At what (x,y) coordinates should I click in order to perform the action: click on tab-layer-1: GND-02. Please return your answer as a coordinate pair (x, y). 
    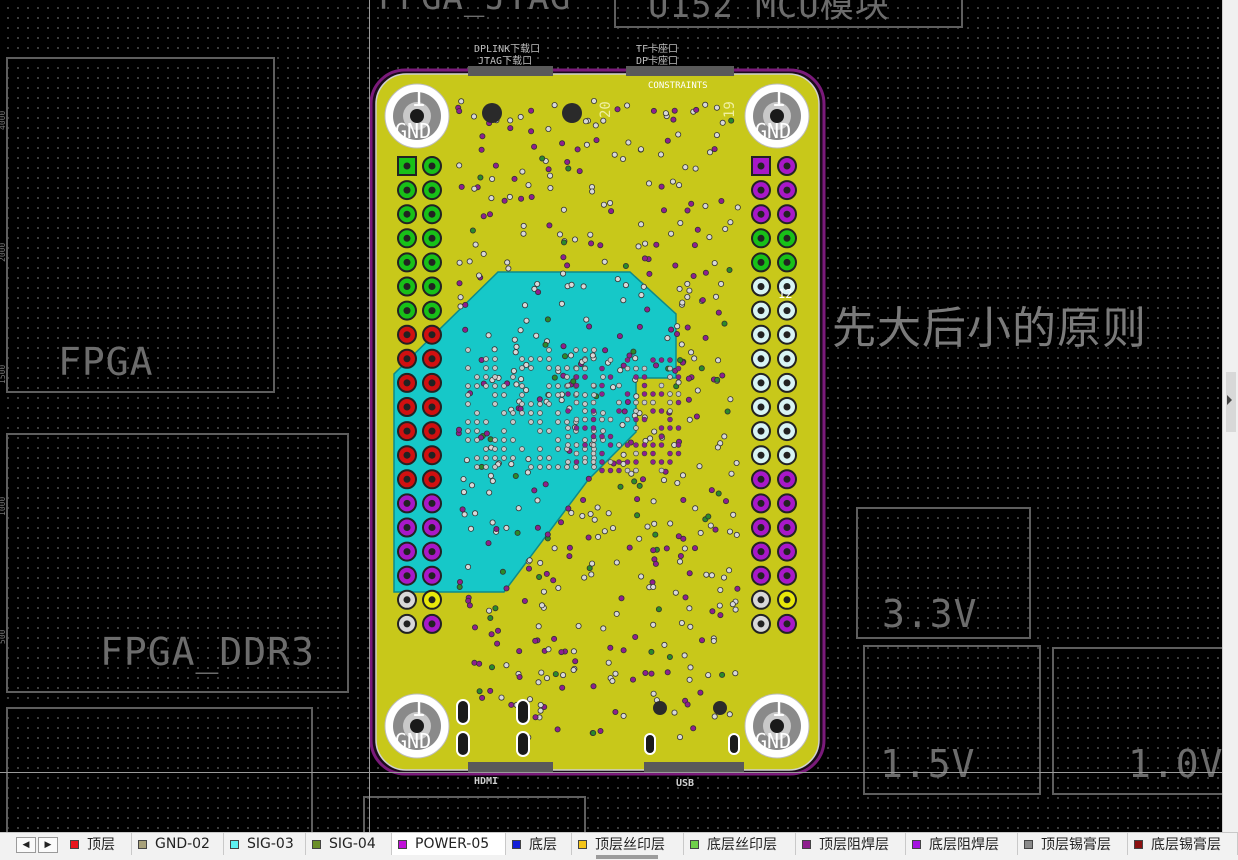
    Looking at the image, I should click on (178, 844).